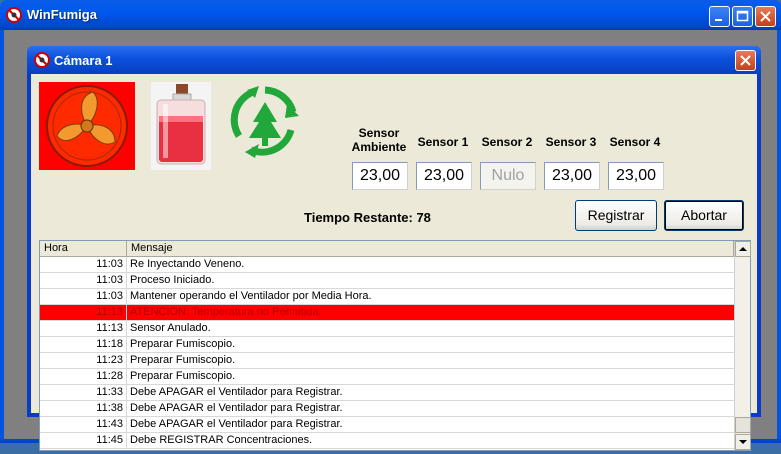  I want to click on abortar-button: Abortar, so click(704, 215).